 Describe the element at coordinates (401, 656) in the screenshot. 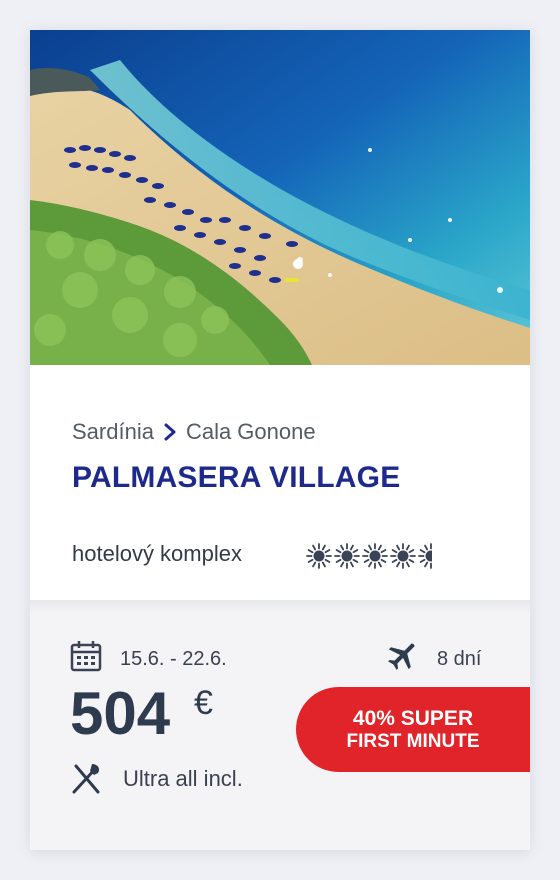

I see `airplane-icon` at that location.